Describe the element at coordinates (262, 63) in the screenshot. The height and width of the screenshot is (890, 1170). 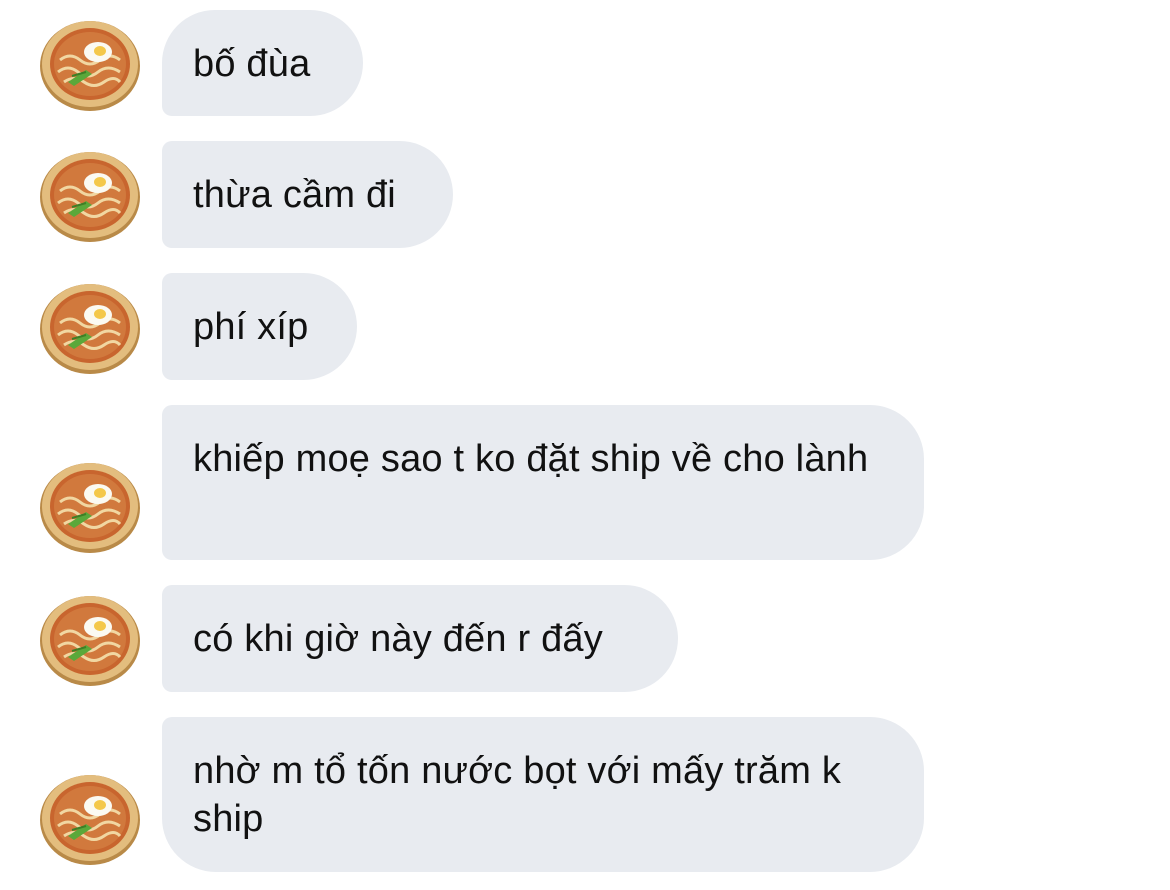
I see `message-bubble: bố đùa` at that location.